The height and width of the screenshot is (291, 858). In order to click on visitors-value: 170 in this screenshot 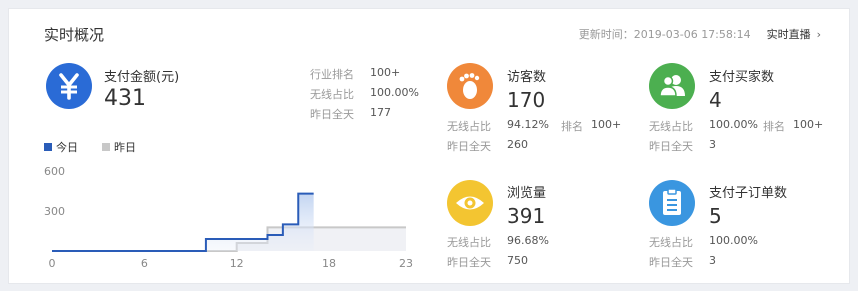, I will do `click(526, 100)`.